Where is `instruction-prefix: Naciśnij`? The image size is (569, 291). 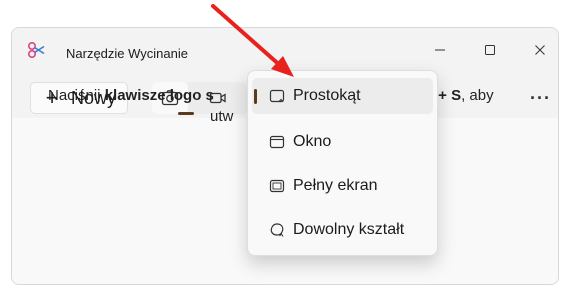
instruction-prefix: Naciśnij is located at coordinates (76, 95).